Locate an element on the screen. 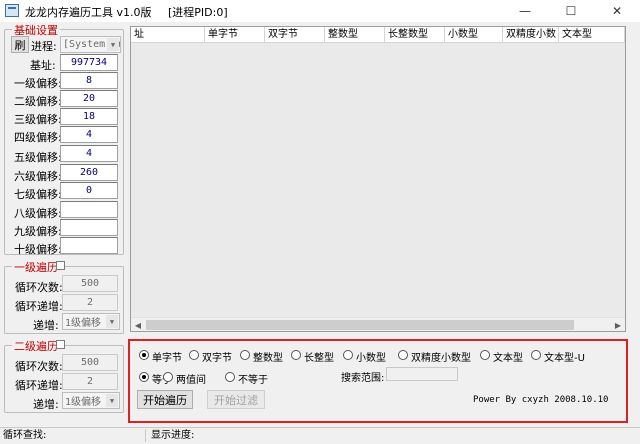 The image size is (640, 444). type-label-double: 双精度小数型 is located at coordinates (441, 356).